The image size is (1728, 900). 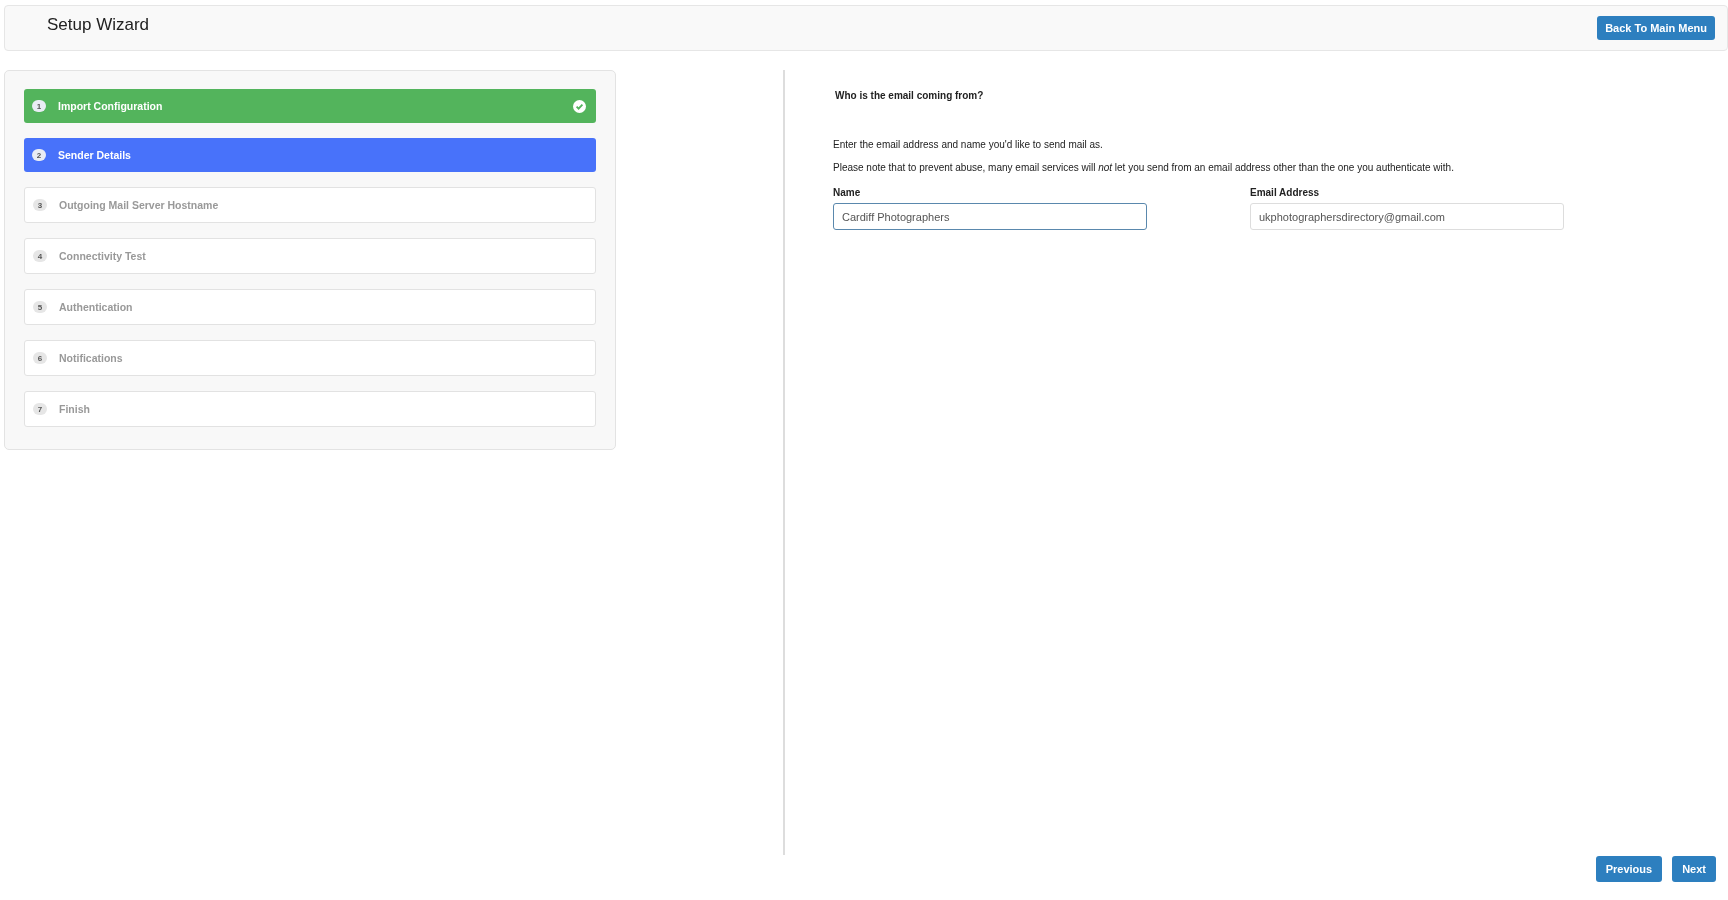 I want to click on step-number: 2, so click(x=39, y=155).